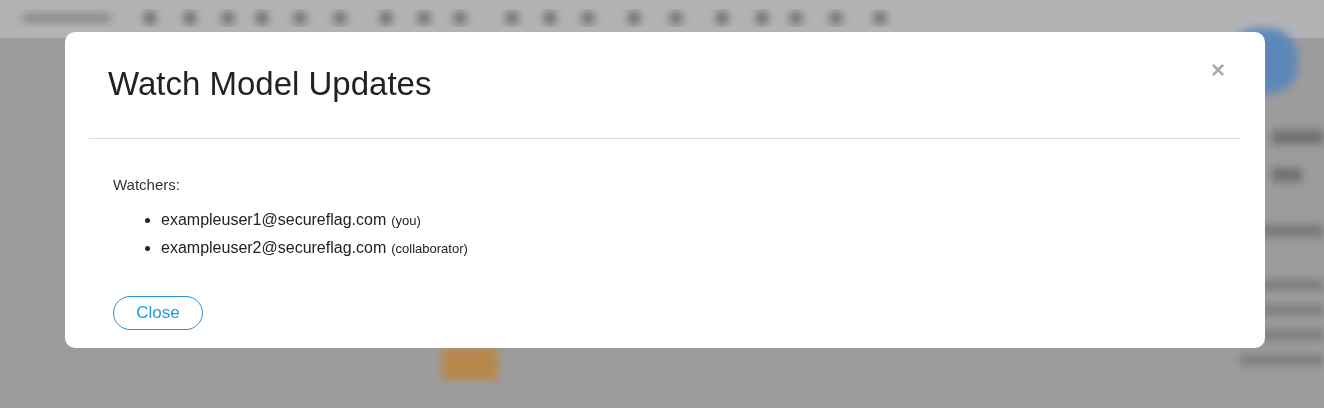 The width and height of the screenshot is (1324, 408). What do you see at coordinates (429, 248) in the screenshot?
I see `watcher-role: (collaborator)` at bounding box center [429, 248].